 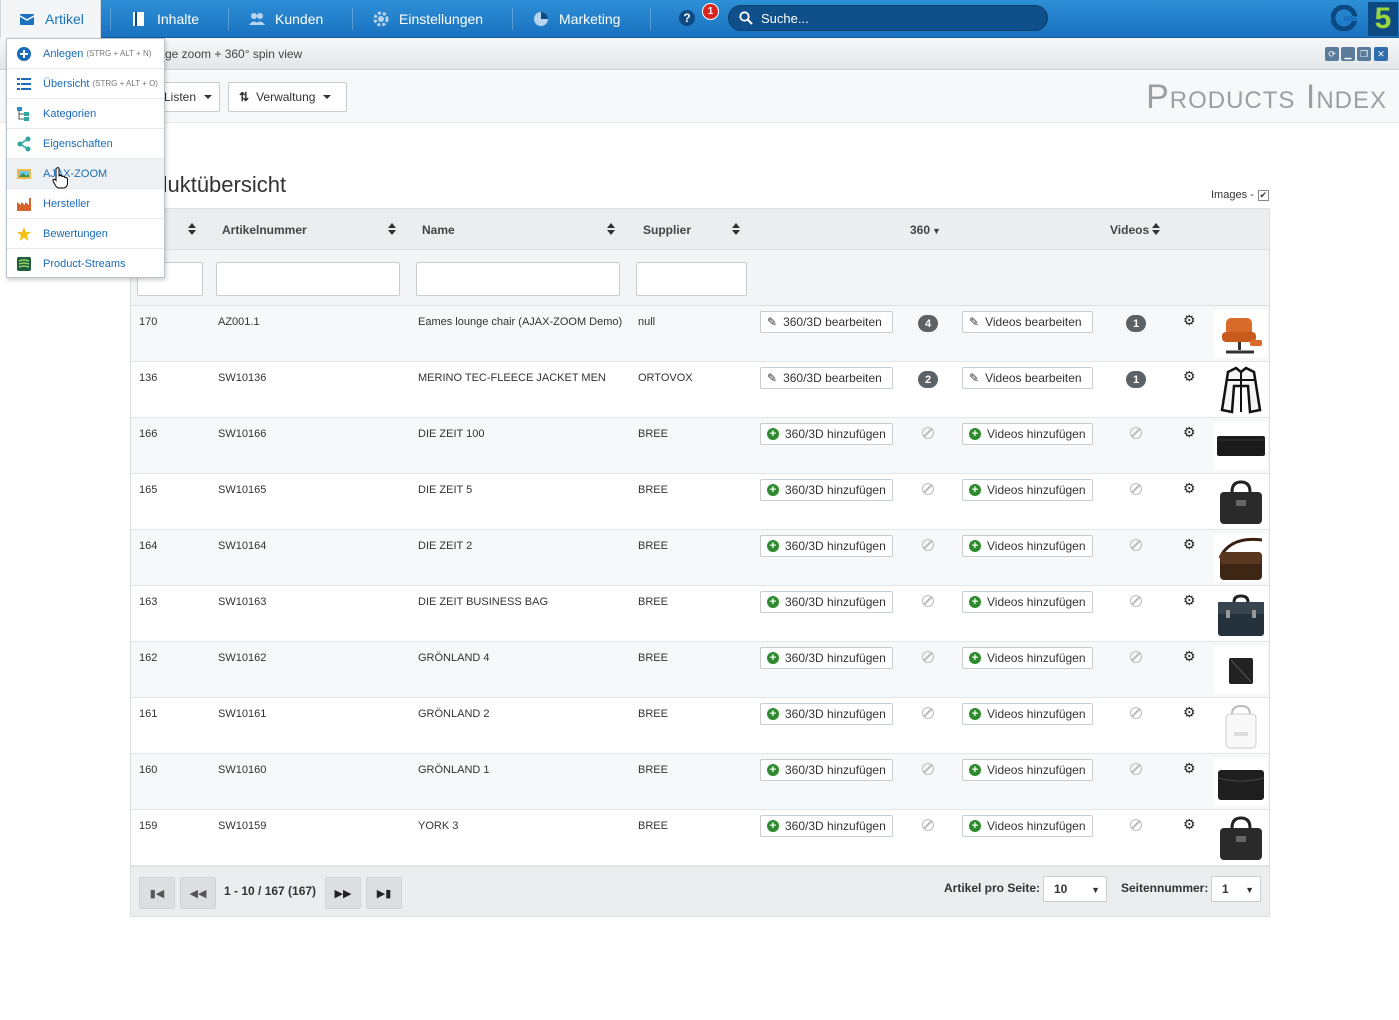 I want to click on nav-einstellungen: Einstellungen, so click(x=428, y=19).